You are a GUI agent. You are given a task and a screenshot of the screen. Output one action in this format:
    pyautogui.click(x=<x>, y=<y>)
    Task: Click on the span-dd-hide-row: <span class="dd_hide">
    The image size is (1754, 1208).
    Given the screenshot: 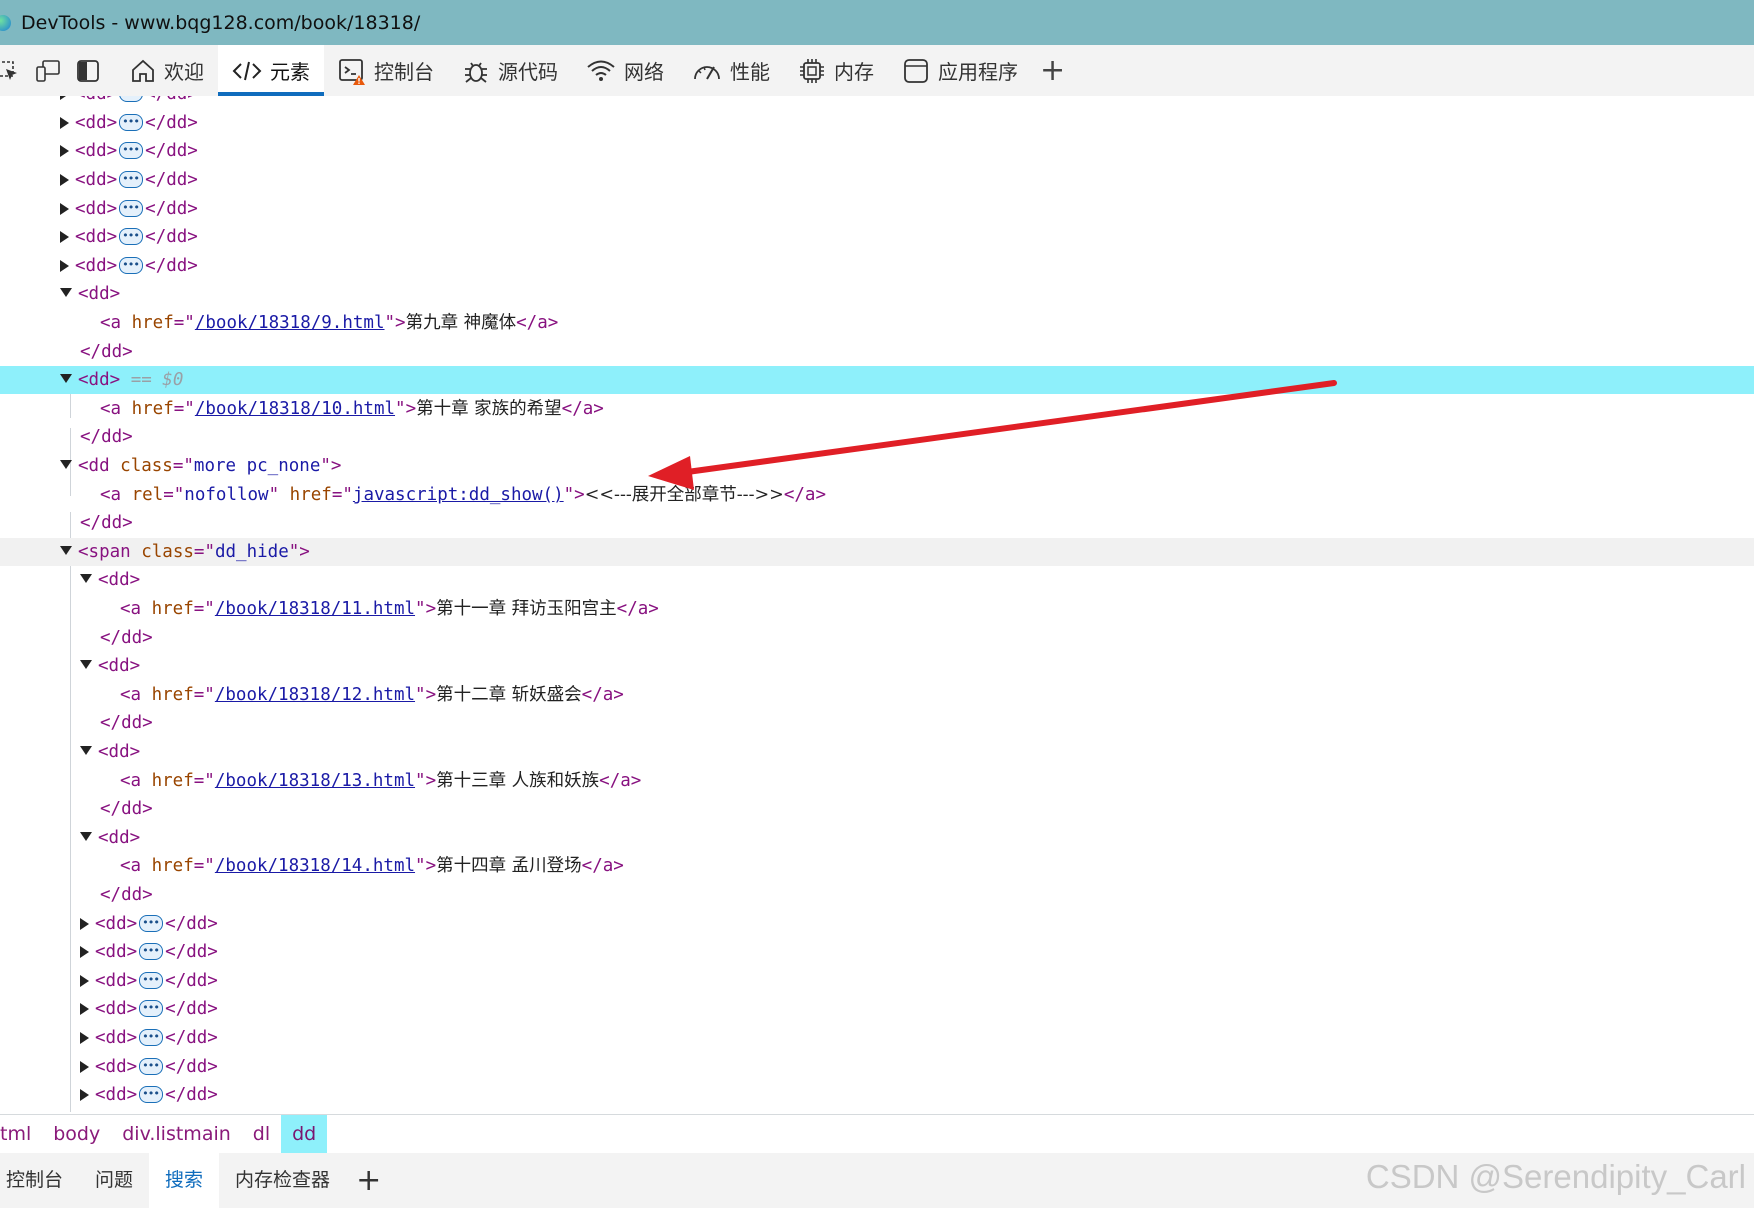 What is the action you would take?
    pyautogui.click(x=877, y=552)
    